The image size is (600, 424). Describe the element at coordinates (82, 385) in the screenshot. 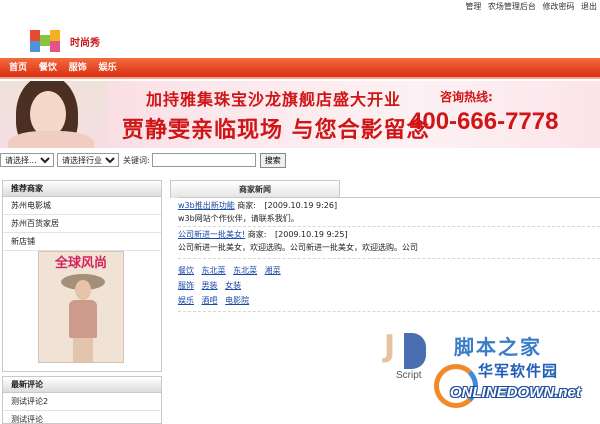

I see `latest-comments-title: 最新评论` at that location.